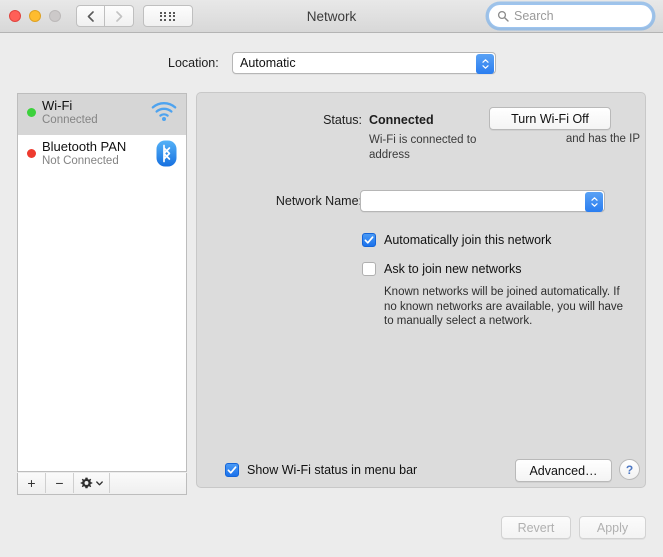  What do you see at coordinates (401, 120) in the screenshot?
I see `status-value: Connected` at bounding box center [401, 120].